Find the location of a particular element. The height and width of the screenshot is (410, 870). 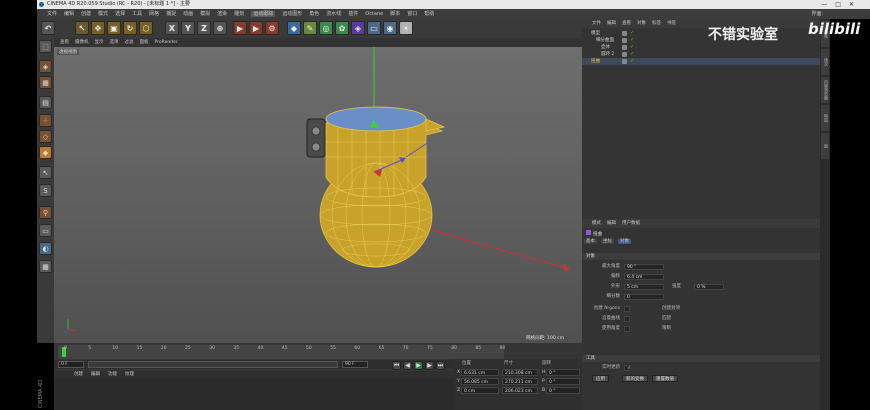

size-field: 210.308 cm is located at coordinates (520, 372).